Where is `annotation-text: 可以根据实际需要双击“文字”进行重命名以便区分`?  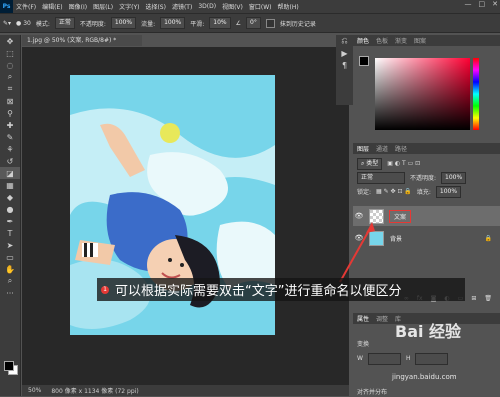 annotation-text: 可以根据实际需要双击“文字”进行重命名以便区分 is located at coordinates (258, 291).